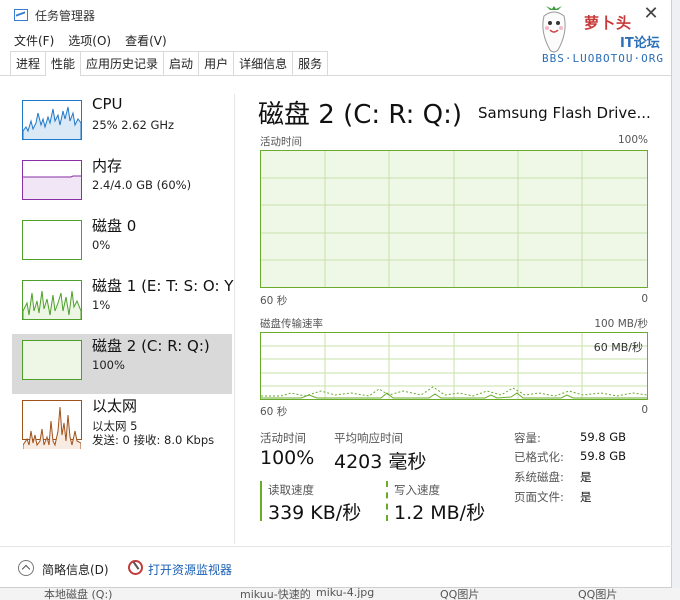 The image size is (680, 600). I want to click on chart1-max: 100%, so click(632, 140).